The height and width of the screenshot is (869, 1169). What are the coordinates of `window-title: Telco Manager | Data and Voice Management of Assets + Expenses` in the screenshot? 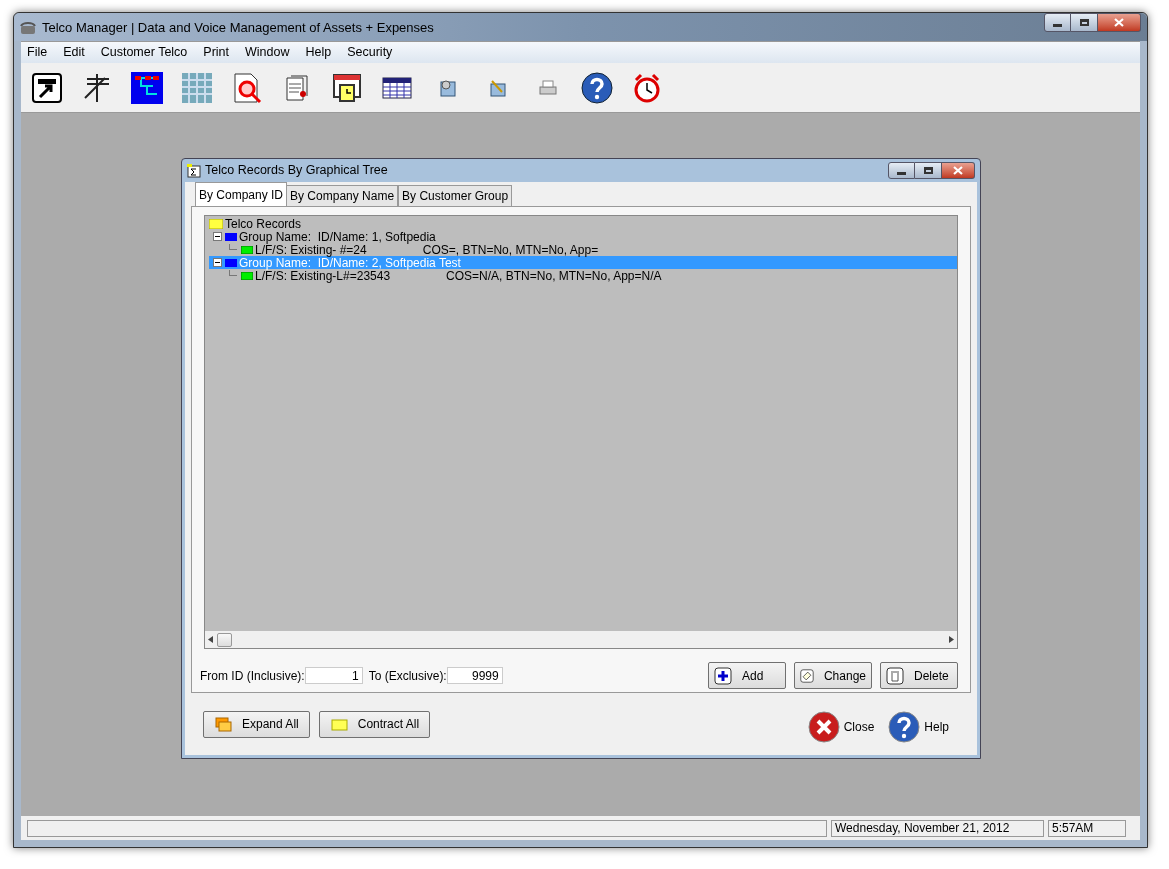 It's located at (238, 28).